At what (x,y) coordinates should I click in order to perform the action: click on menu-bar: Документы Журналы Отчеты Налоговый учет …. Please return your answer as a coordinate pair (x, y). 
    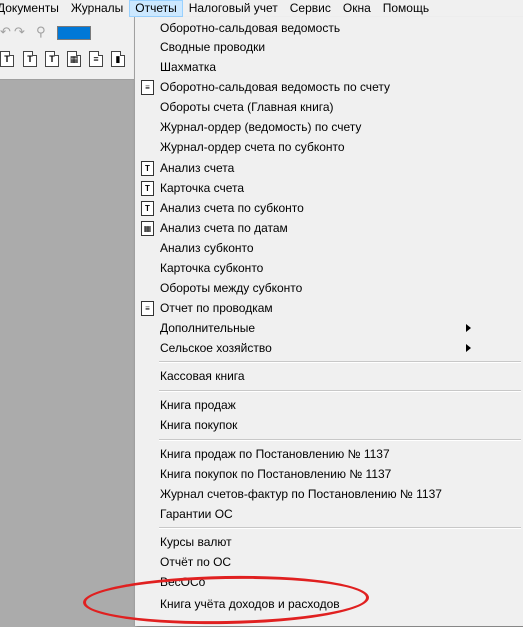
    Looking at the image, I should click on (261, 8).